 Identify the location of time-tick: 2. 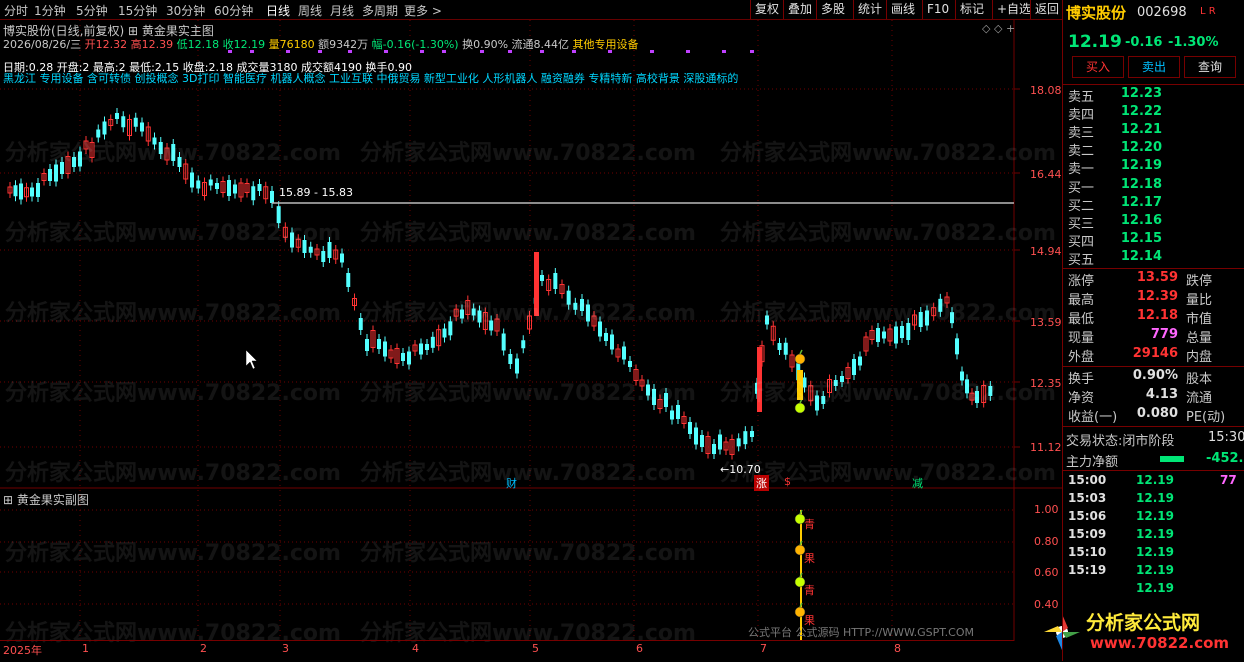
(203, 648).